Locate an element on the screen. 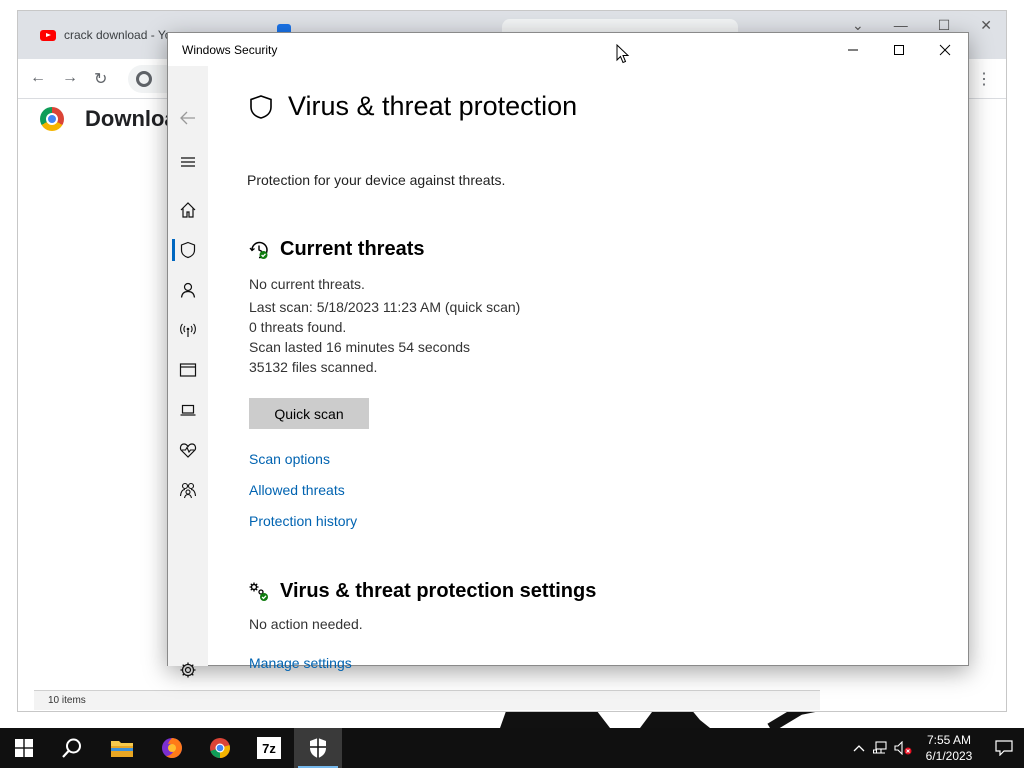  scan-options-link: Scan options is located at coordinates (289, 459).